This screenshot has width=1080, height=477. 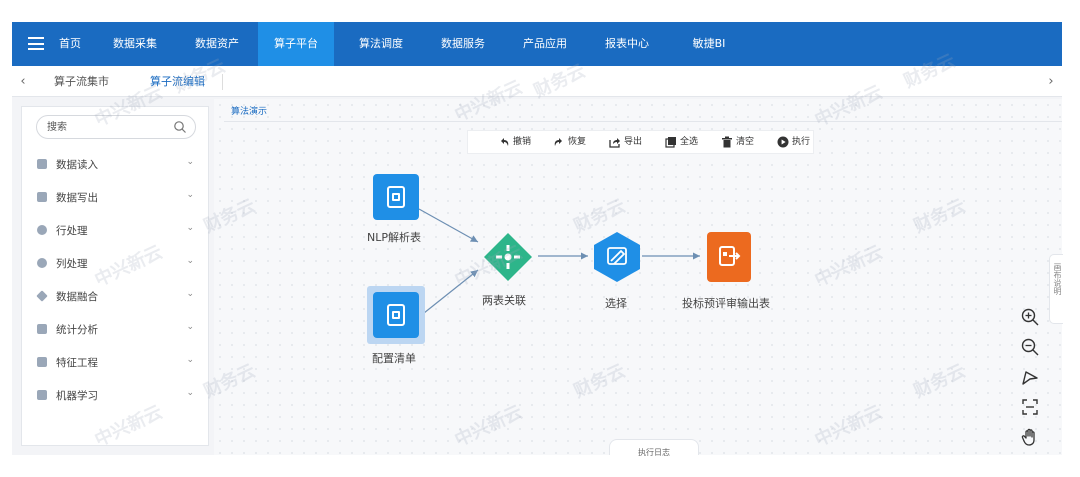 What do you see at coordinates (726, 303) in the screenshot?
I see `node-output-label: 投标预评审输出表` at bounding box center [726, 303].